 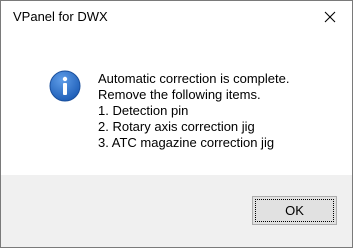 I want to click on message-line: Remove the following items., so click(x=179, y=94).